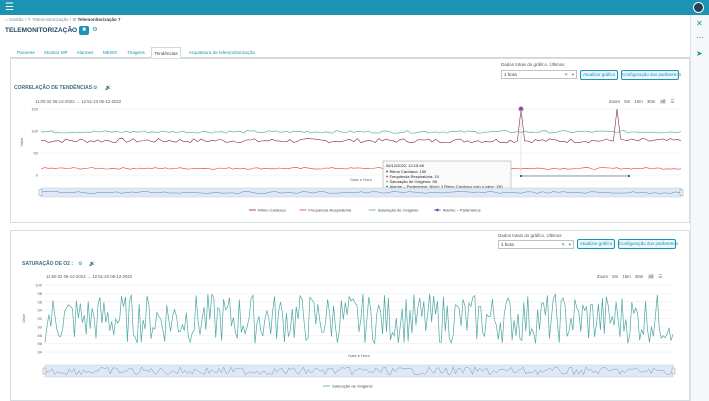 This screenshot has height=401, width=709. Describe the element at coordinates (74, 19) in the screenshot. I see `gear-icon: ⚙` at that location.